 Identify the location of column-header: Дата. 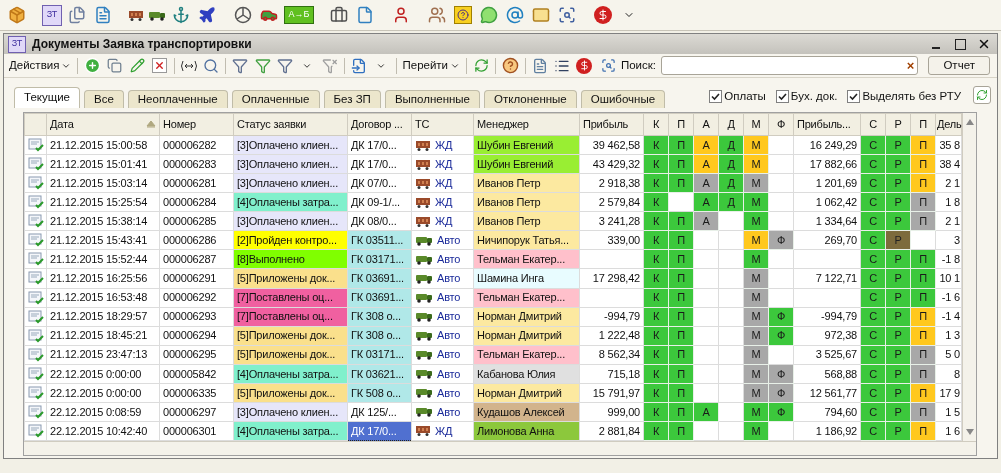
(103, 124).